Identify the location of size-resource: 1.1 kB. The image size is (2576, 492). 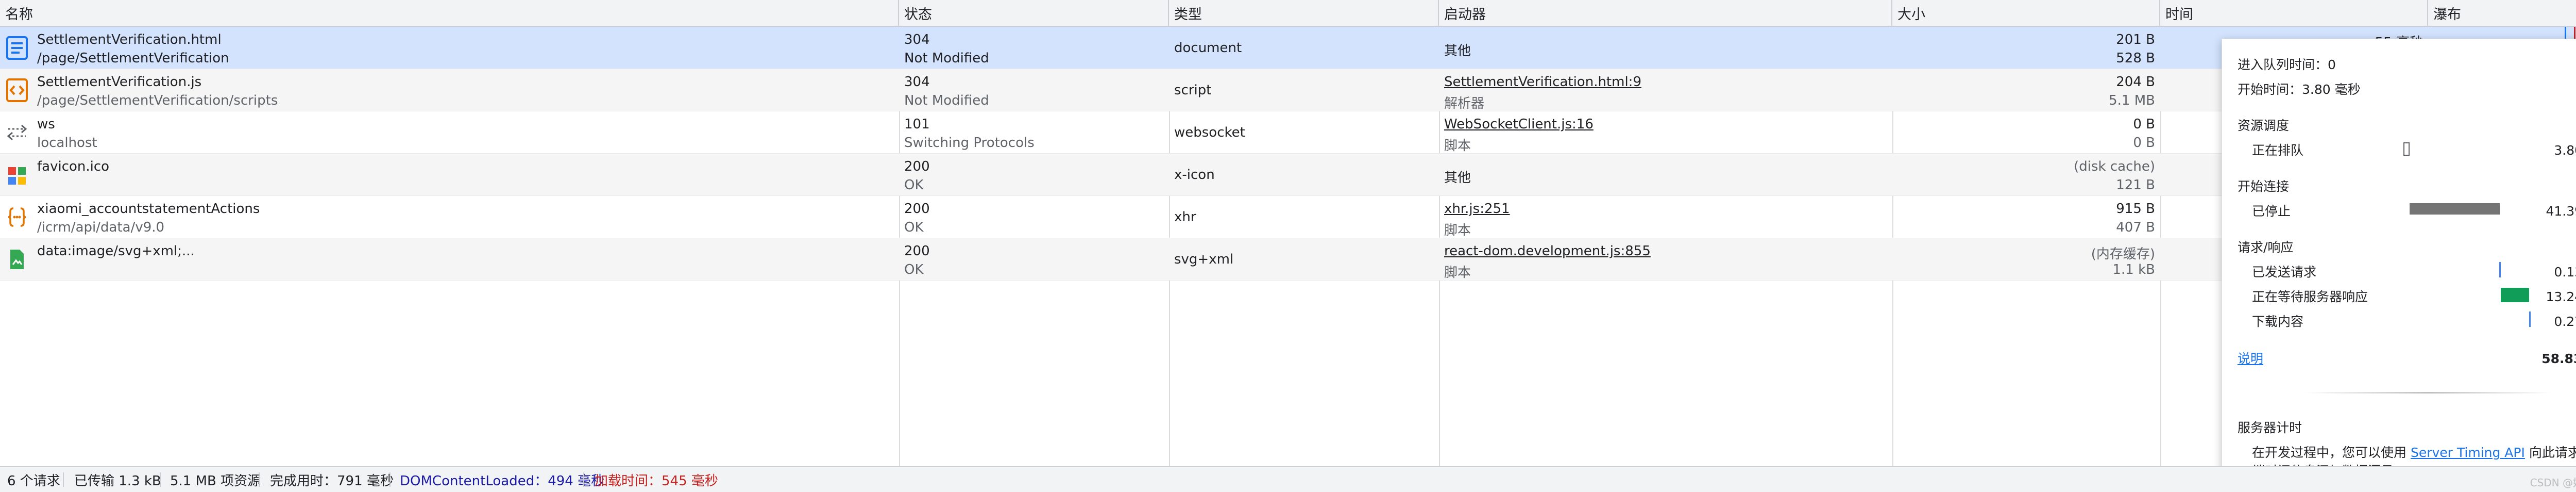
(2133, 269).